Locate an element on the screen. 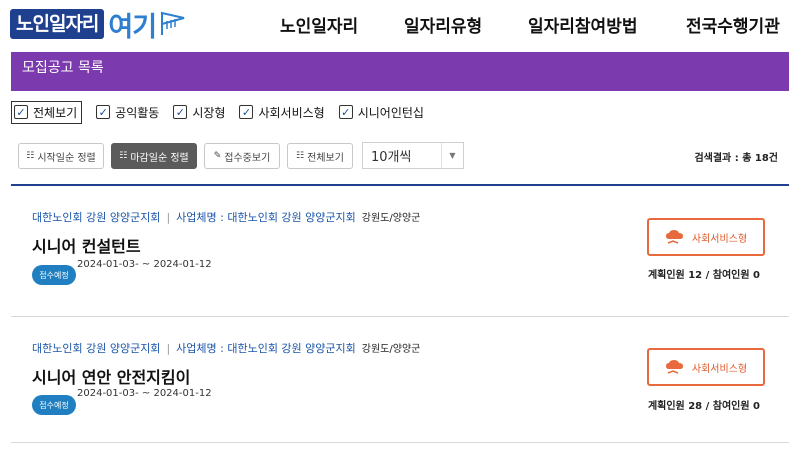 The height and width of the screenshot is (451, 800). logo-accent-text: 여기 is located at coordinates (132, 27).